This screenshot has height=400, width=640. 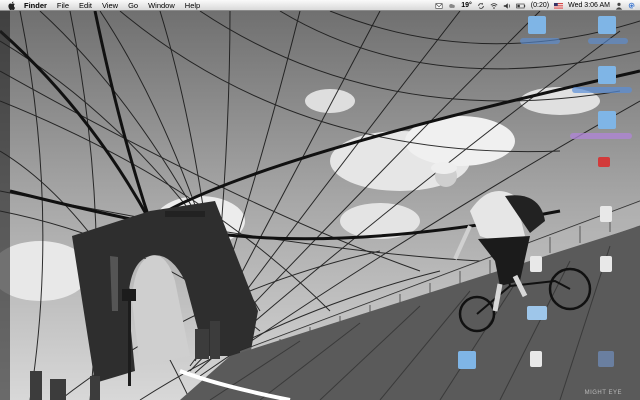 What do you see at coordinates (452, 6) in the screenshot?
I see `weather-cloud-icon` at bounding box center [452, 6].